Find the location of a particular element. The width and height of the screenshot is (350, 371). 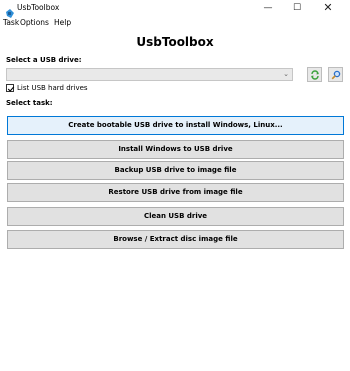

usb-app-icon is located at coordinates (9, 11).